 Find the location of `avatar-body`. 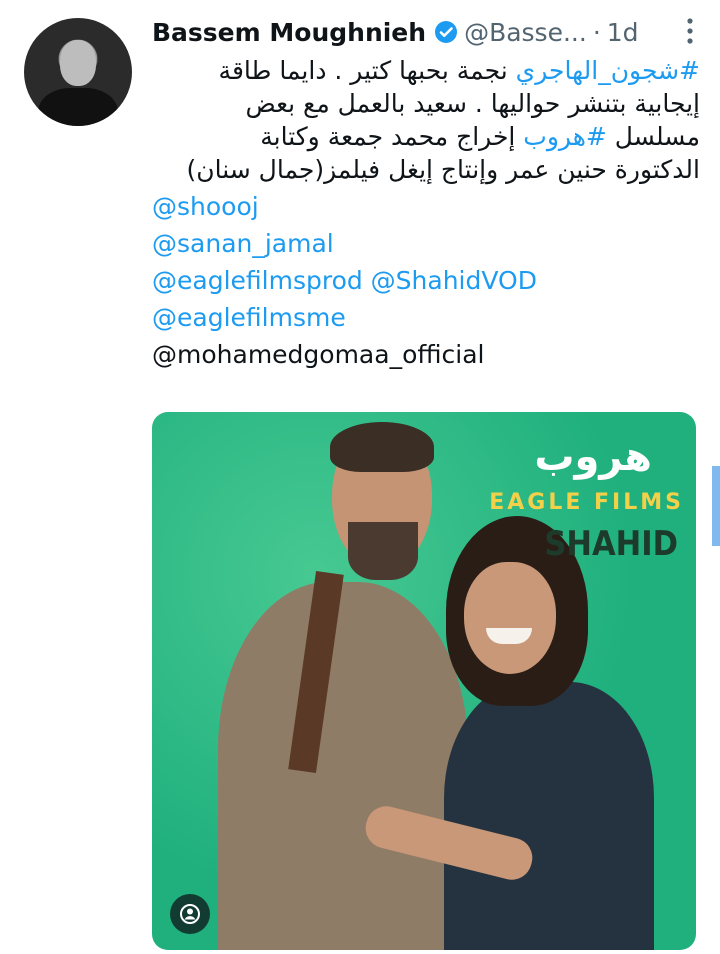

avatar-body is located at coordinates (78, 107).